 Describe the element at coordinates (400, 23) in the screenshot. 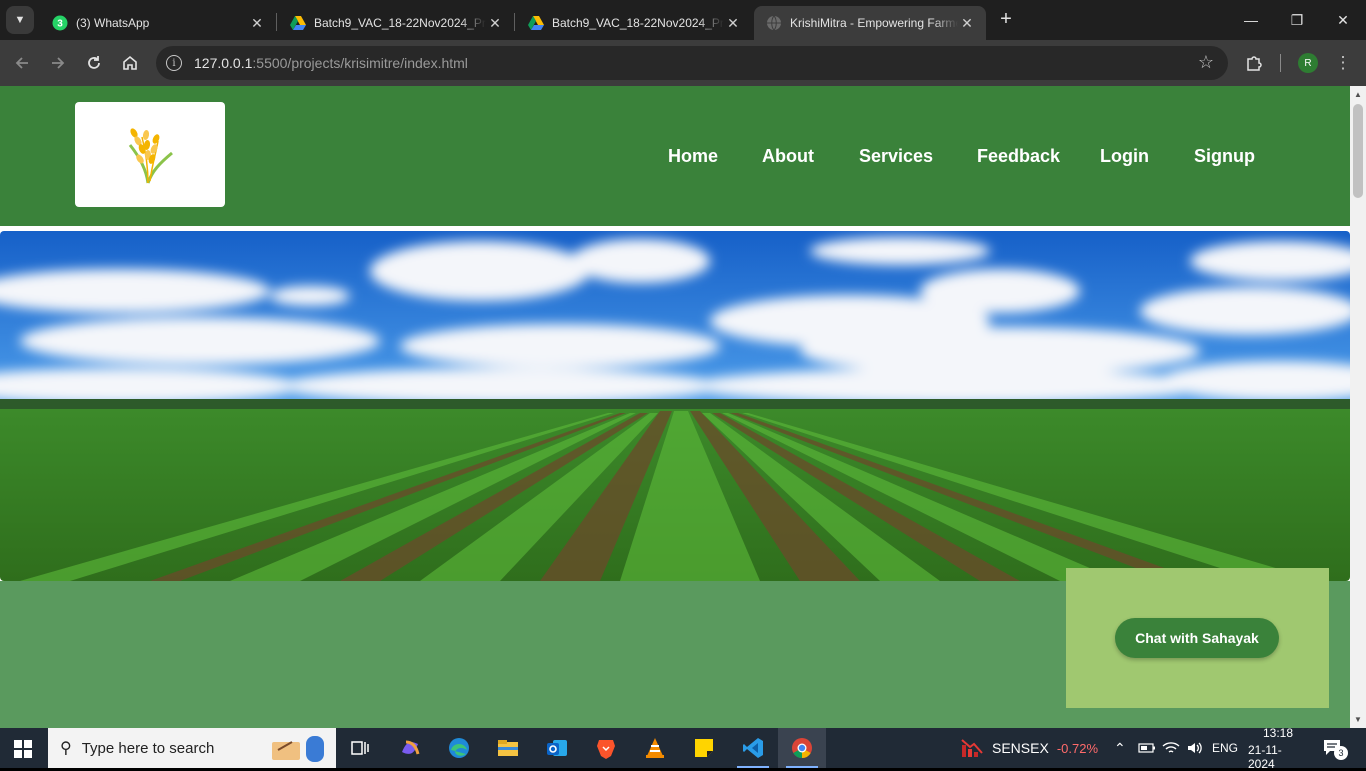

I see `tab-title: Batch9_VAC_18-22Nov2024_Pr` at that location.